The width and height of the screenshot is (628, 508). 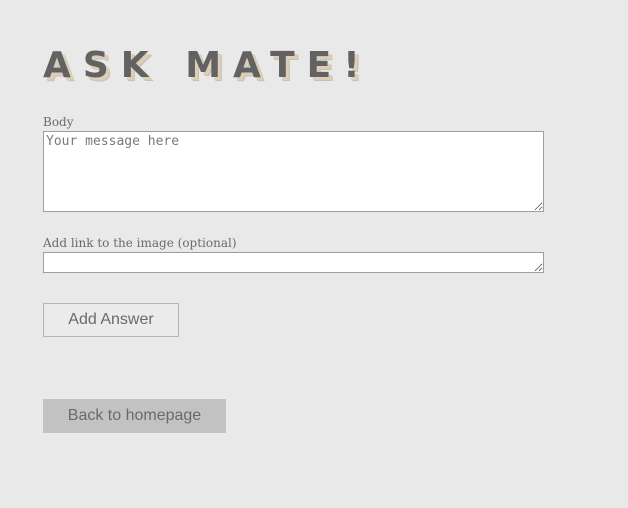 I want to click on image-link-field, so click(x=293, y=262).